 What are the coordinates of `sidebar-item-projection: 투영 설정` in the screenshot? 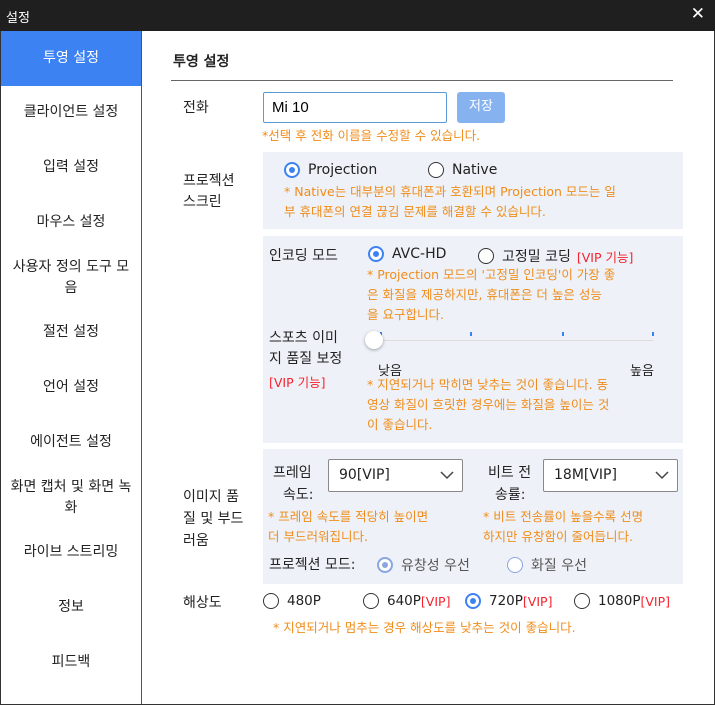 It's located at (71, 58).